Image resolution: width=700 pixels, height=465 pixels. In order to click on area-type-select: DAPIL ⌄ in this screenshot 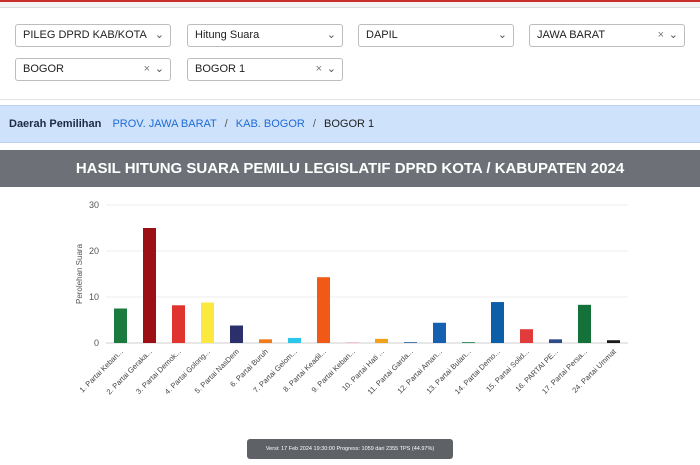, I will do `click(436, 35)`.